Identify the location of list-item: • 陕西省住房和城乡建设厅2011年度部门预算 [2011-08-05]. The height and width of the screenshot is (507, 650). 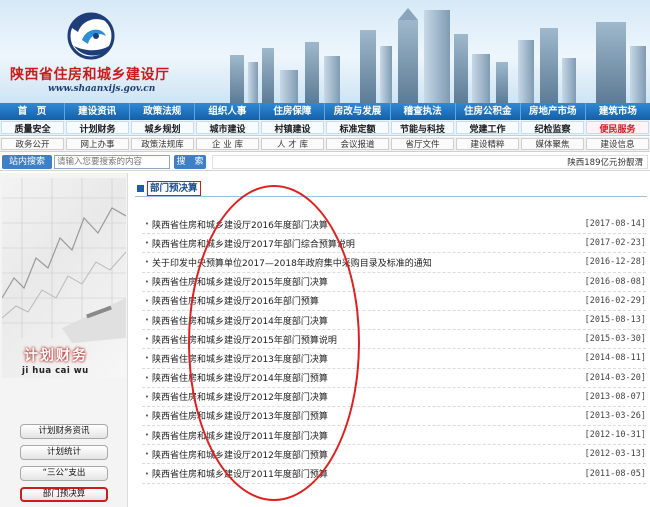
(394, 474).